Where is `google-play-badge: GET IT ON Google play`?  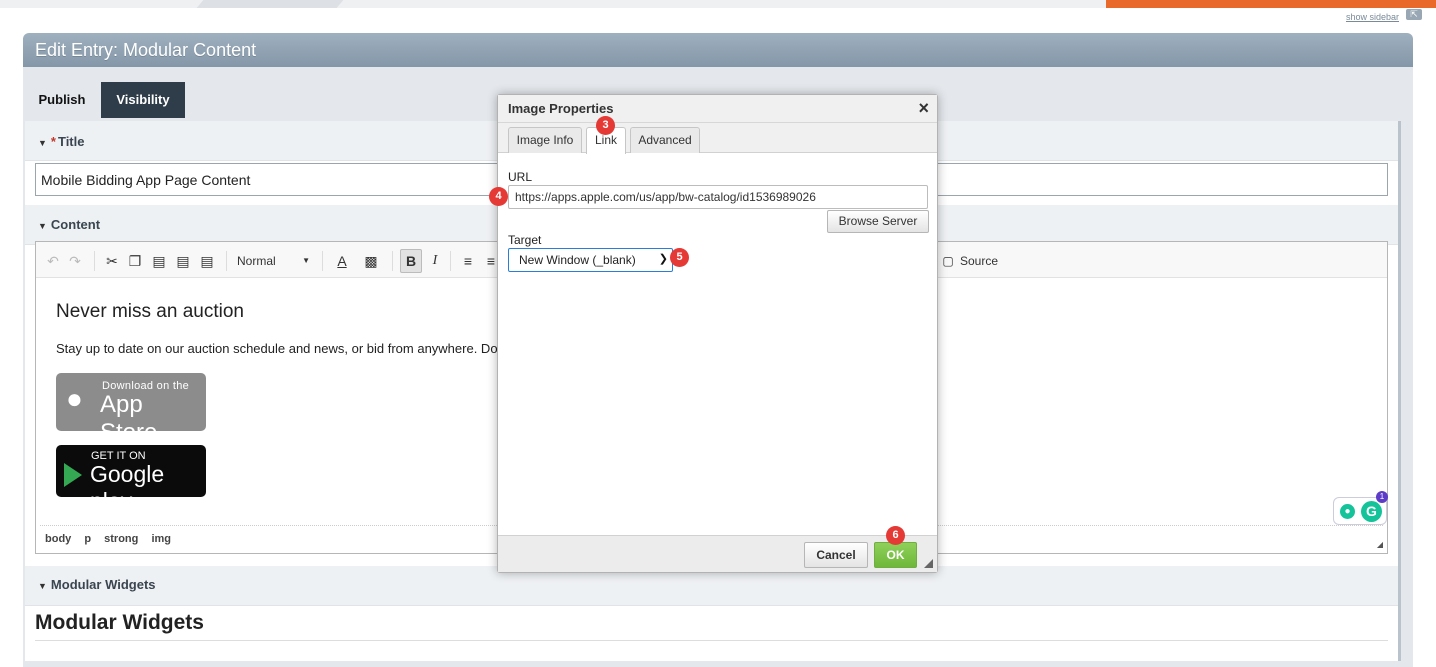
google-play-badge: GET IT ON Google play is located at coordinates (131, 479).